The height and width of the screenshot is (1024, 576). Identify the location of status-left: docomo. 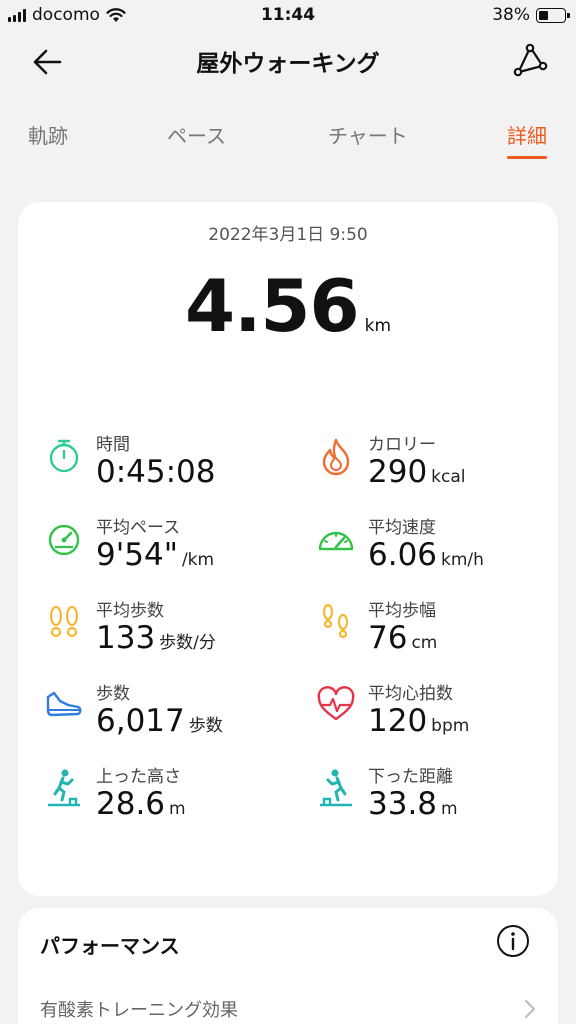
(67, 15).